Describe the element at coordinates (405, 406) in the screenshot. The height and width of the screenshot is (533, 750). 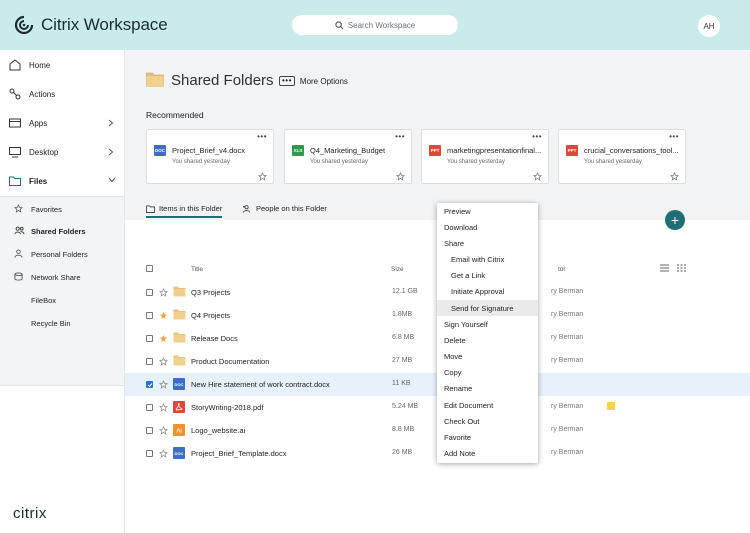
I see `row-size: 5.24 MB` at that location.